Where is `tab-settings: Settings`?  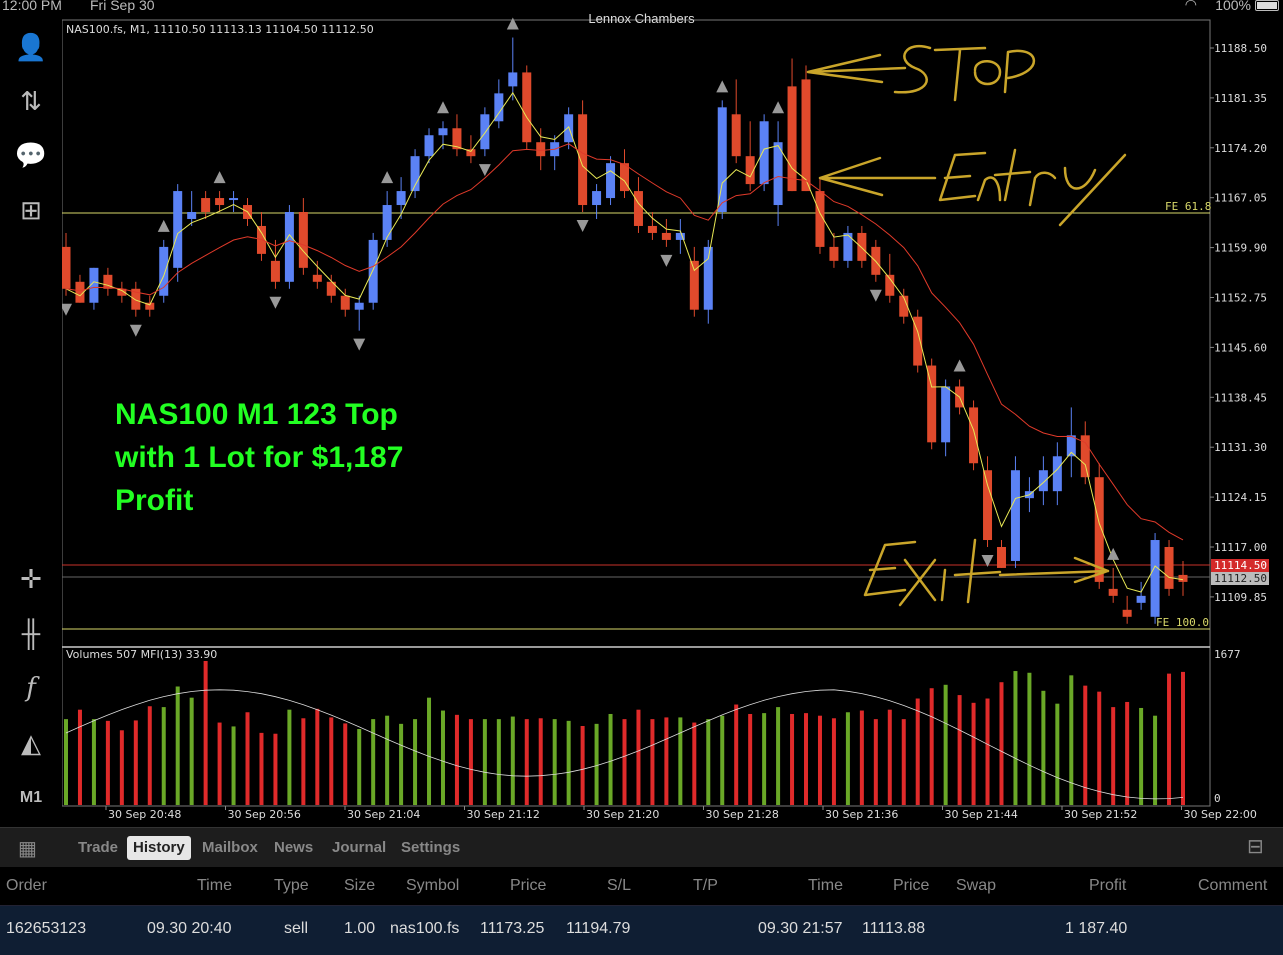
tab-settings: Settings is located at coordinates (430, 848).